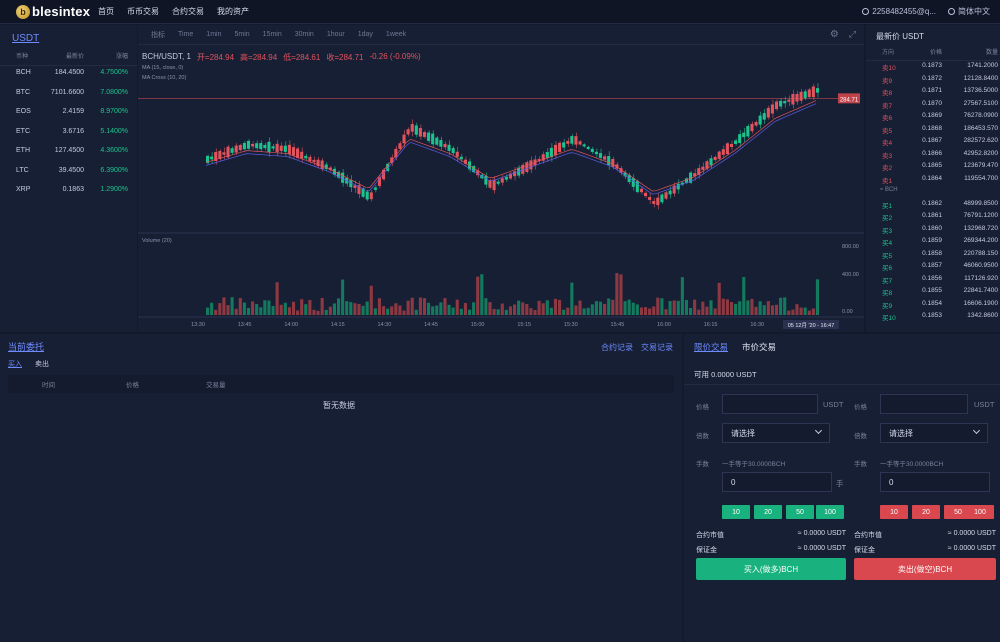 The height and width of the screenshot is (642, 1000). Describe the element at coordinates (768, 512) in the screenshot. I see `buy-qty-20: 20` at that location.